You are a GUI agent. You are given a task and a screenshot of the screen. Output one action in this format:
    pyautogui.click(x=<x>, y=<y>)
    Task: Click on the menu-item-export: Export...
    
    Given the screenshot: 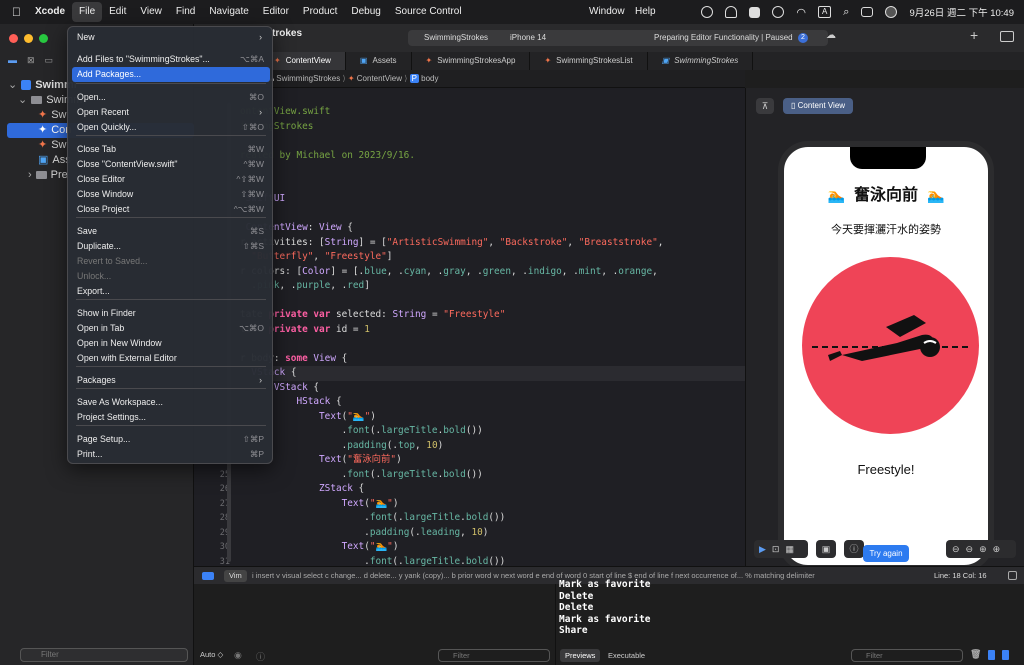 What is the action you would take?
    pyautogui.click(x=171, y=291)
    